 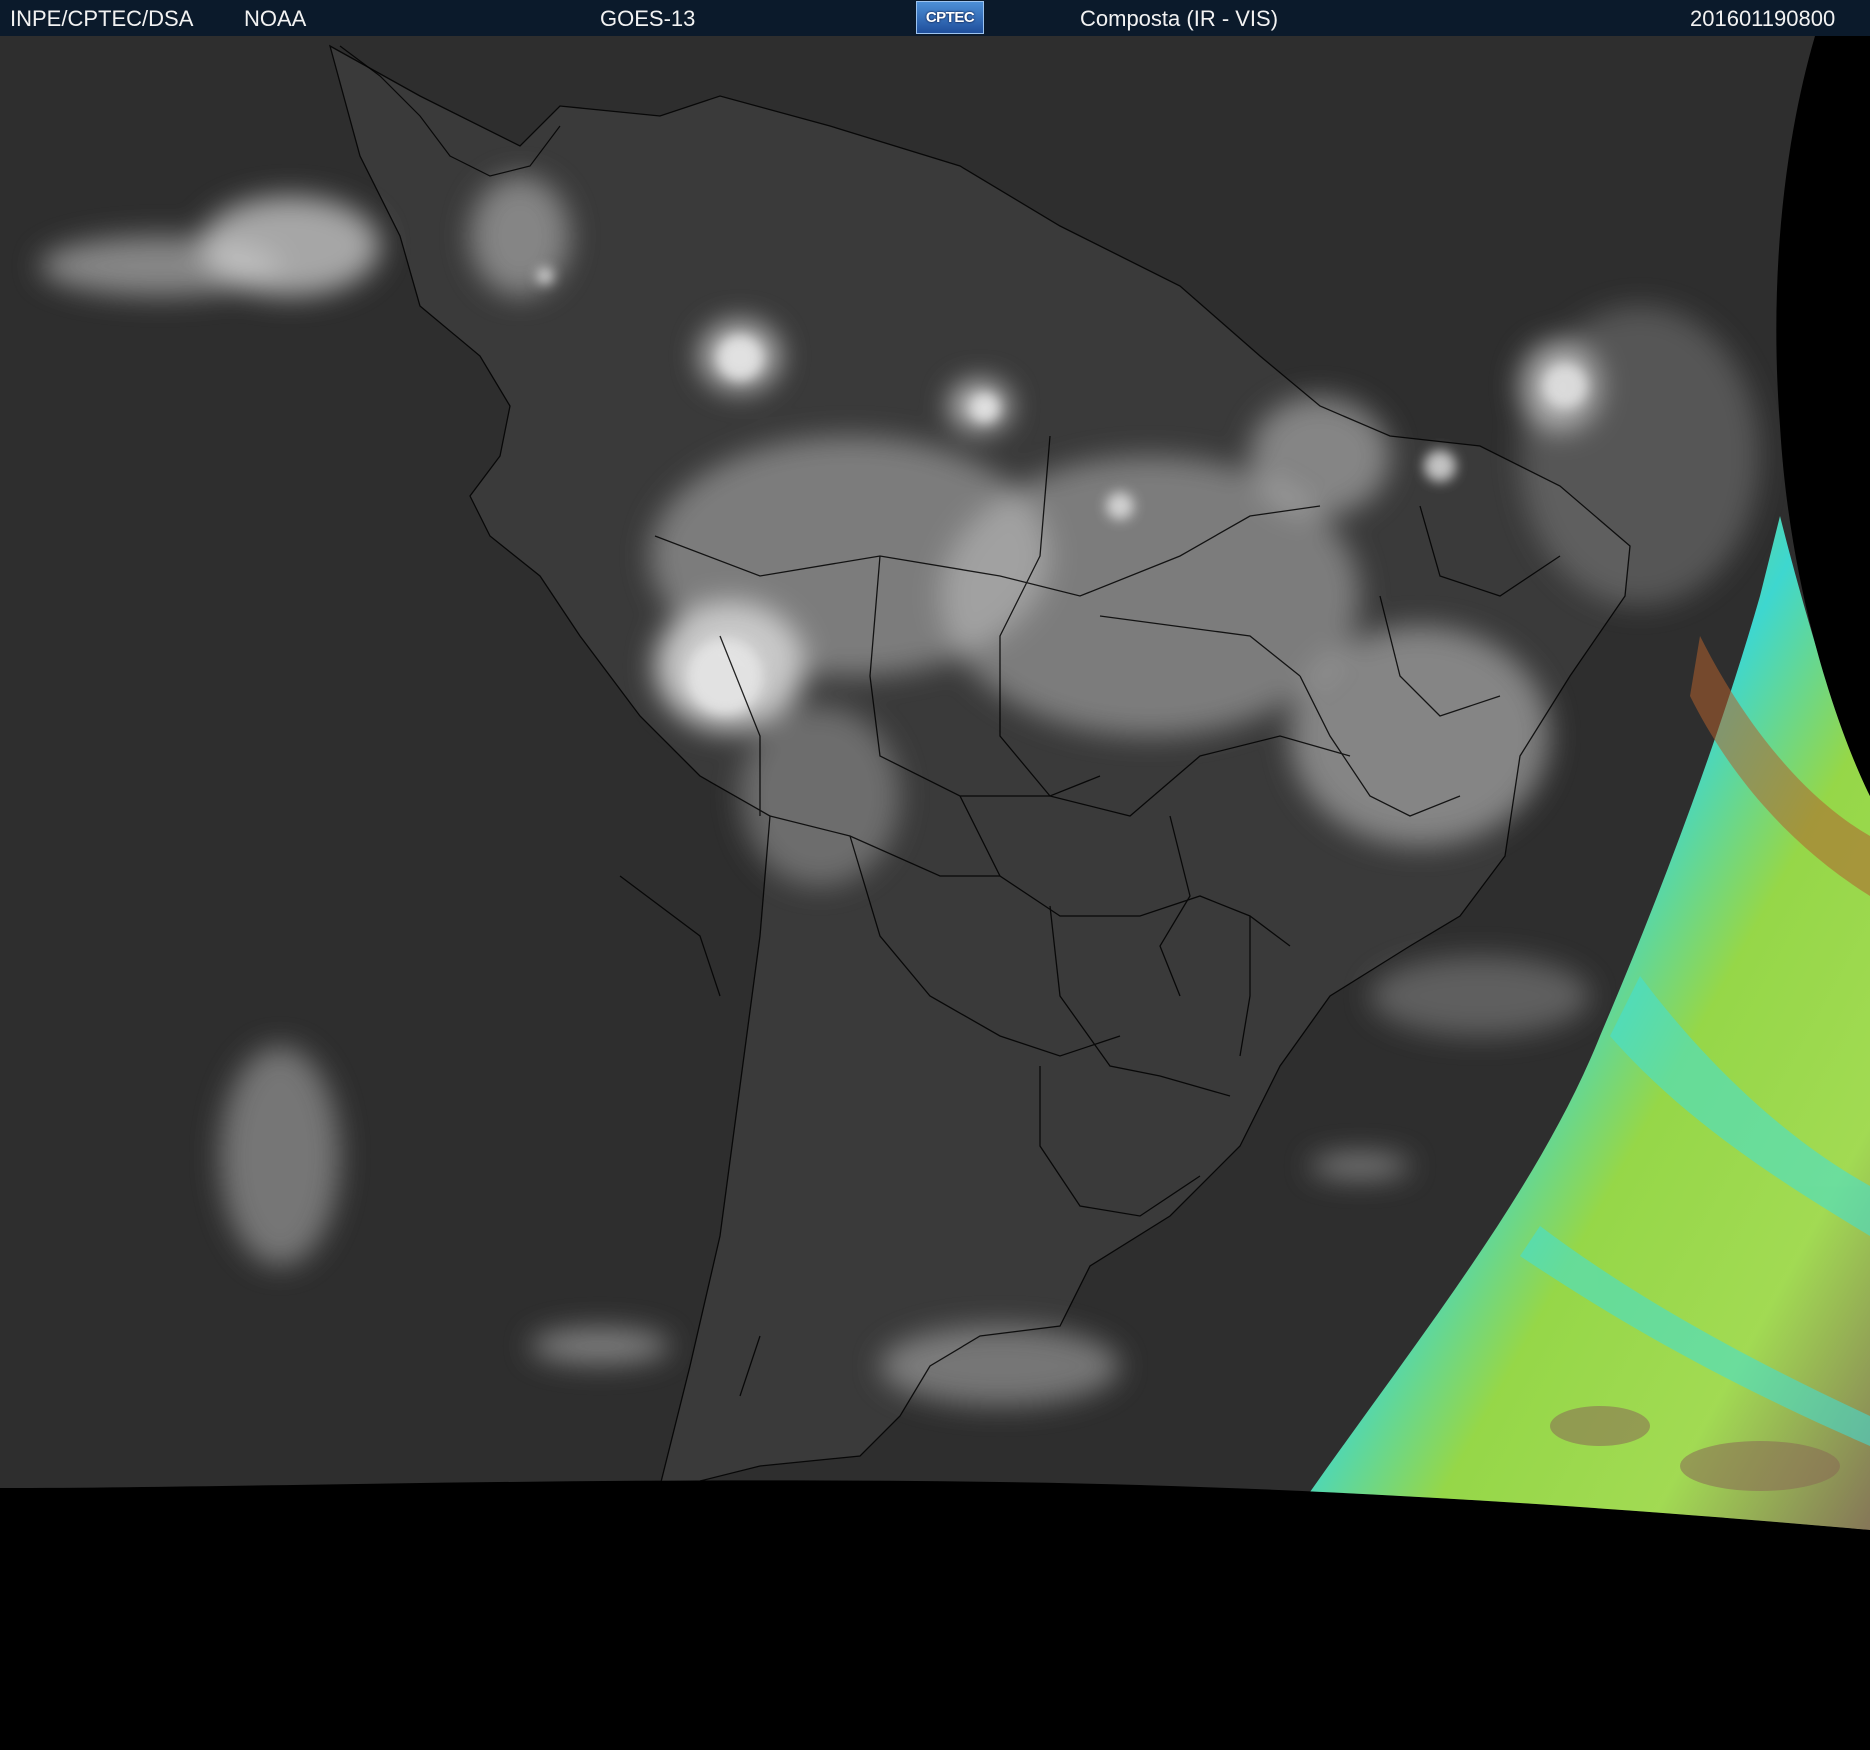 What do you see at coordinates (102, 18) in the screenshot?
I see `agency-label: INPE/CPTEC/DSA` at bounding box center [102, 18].